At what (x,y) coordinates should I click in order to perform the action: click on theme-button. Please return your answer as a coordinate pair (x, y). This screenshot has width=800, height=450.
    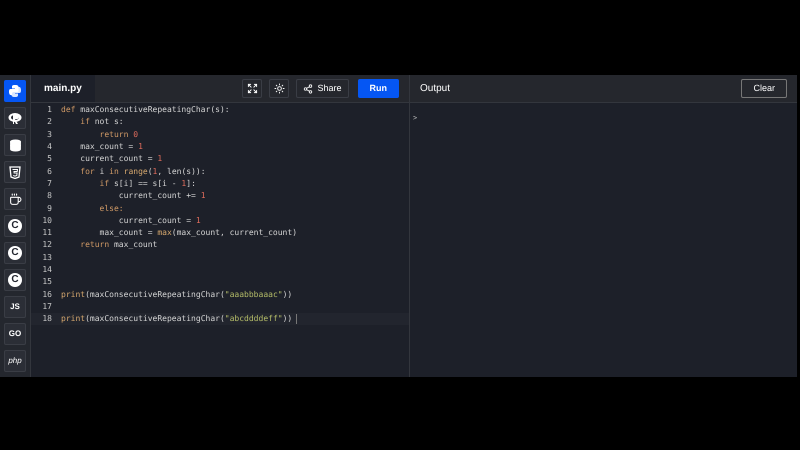
    Looking at the image, I should click on (279, 88).